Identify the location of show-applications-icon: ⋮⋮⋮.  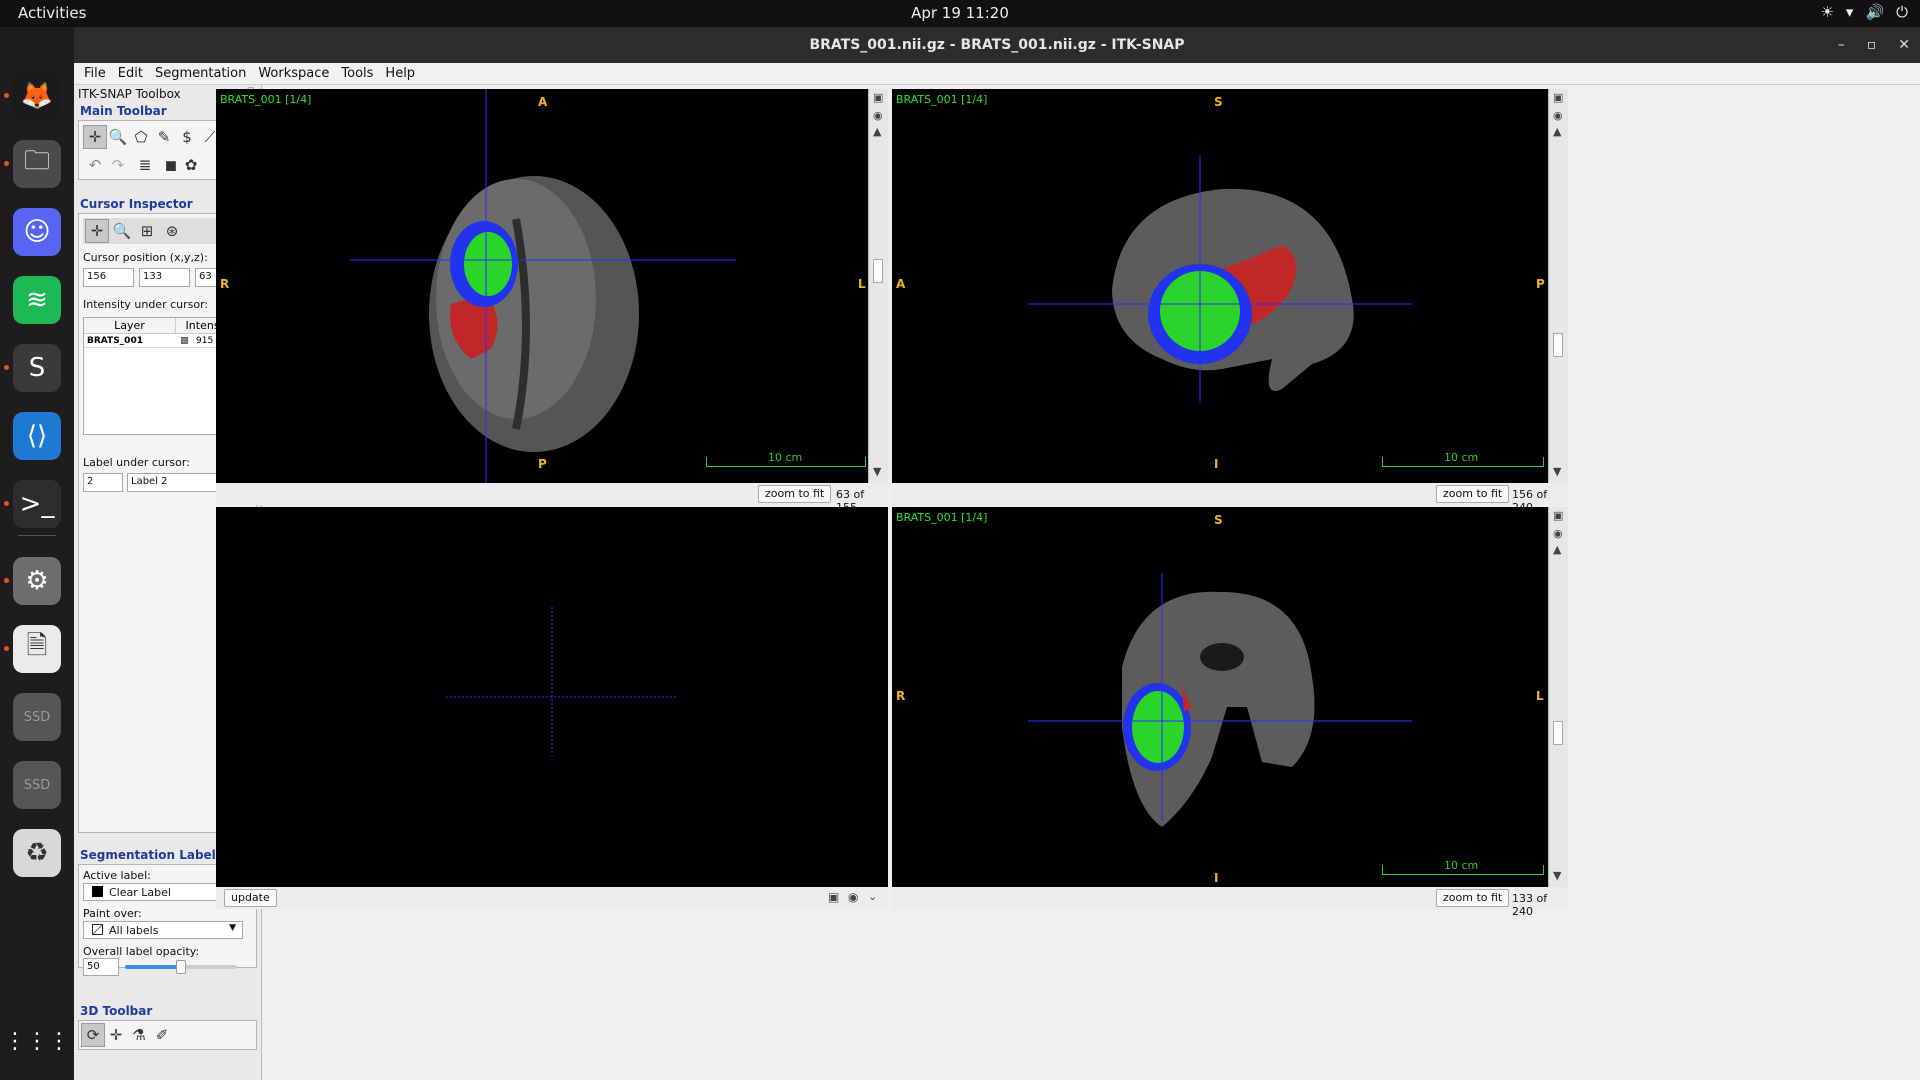
(37, 1041).